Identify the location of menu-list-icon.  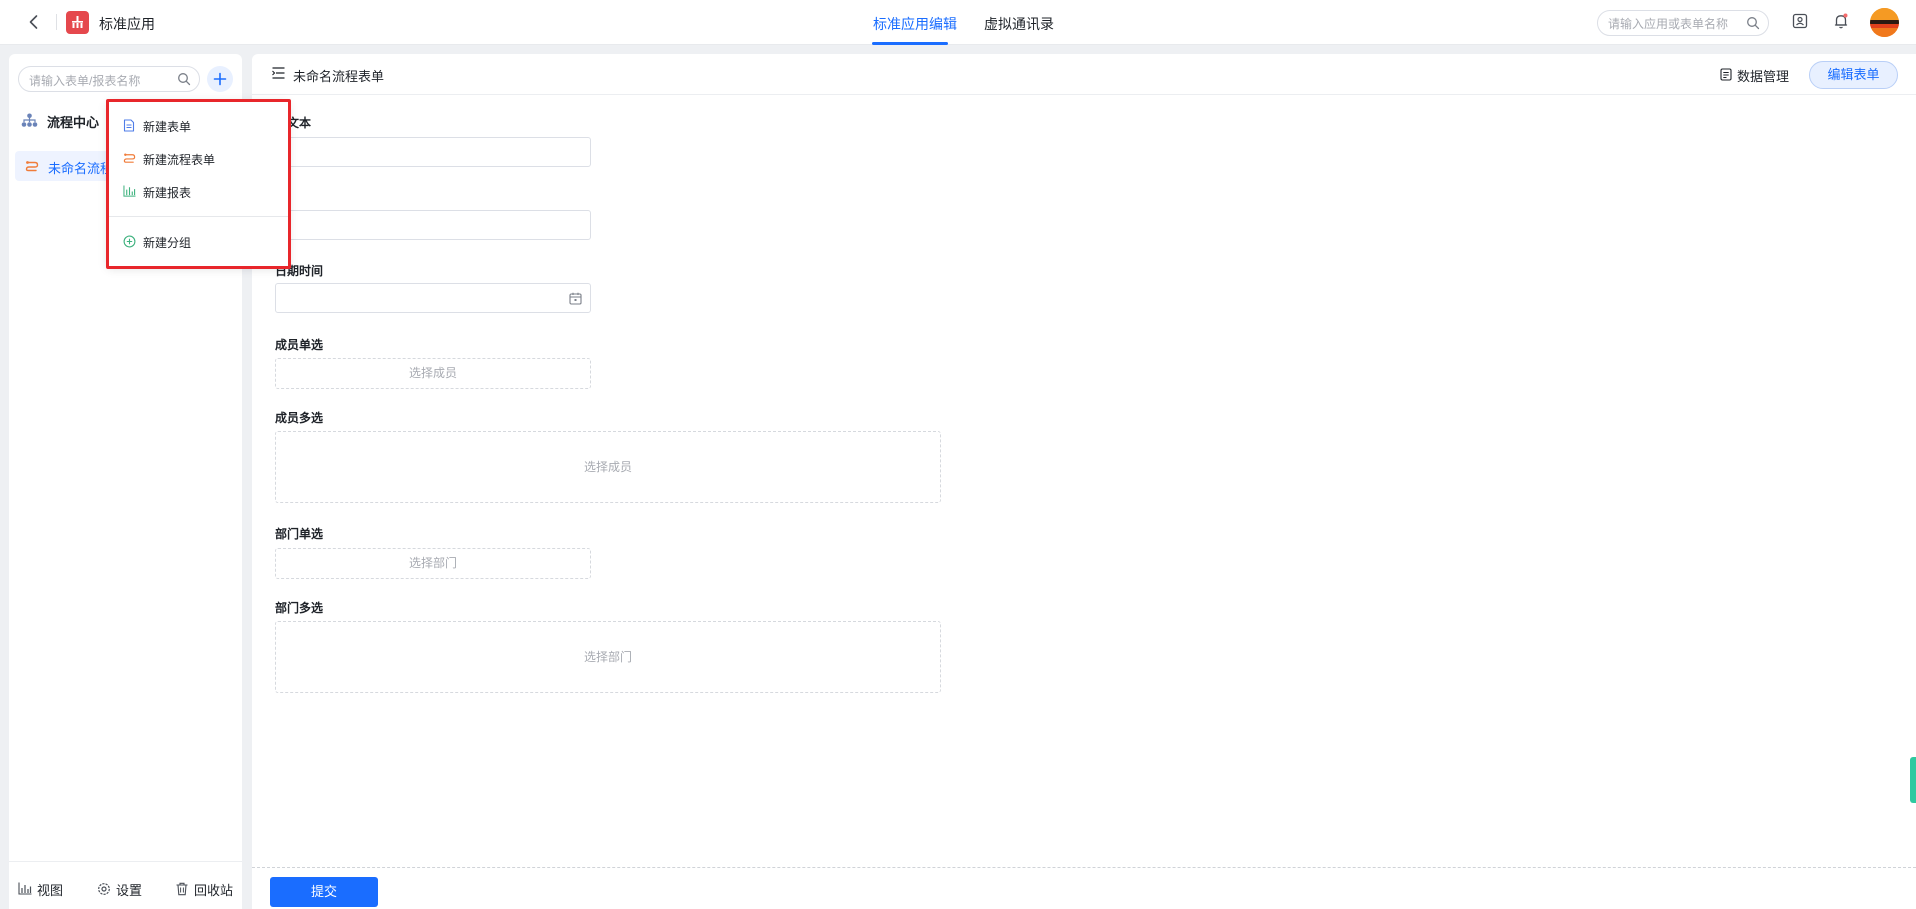
(278, 74).